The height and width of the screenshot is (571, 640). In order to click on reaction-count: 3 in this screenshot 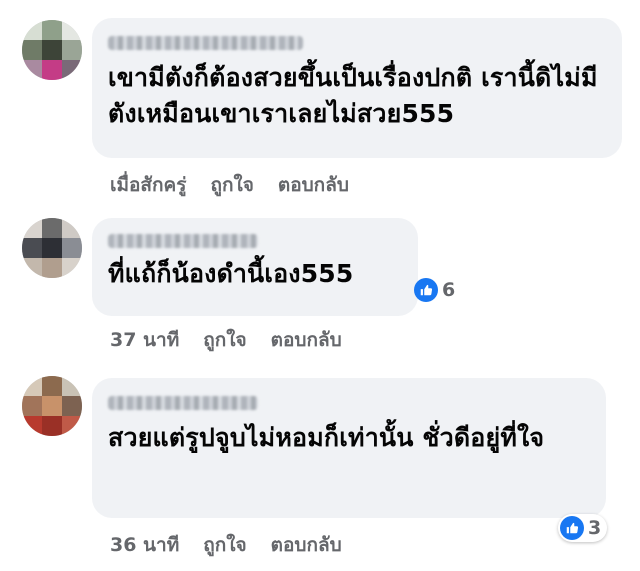, I will do `click(583, 528)`.